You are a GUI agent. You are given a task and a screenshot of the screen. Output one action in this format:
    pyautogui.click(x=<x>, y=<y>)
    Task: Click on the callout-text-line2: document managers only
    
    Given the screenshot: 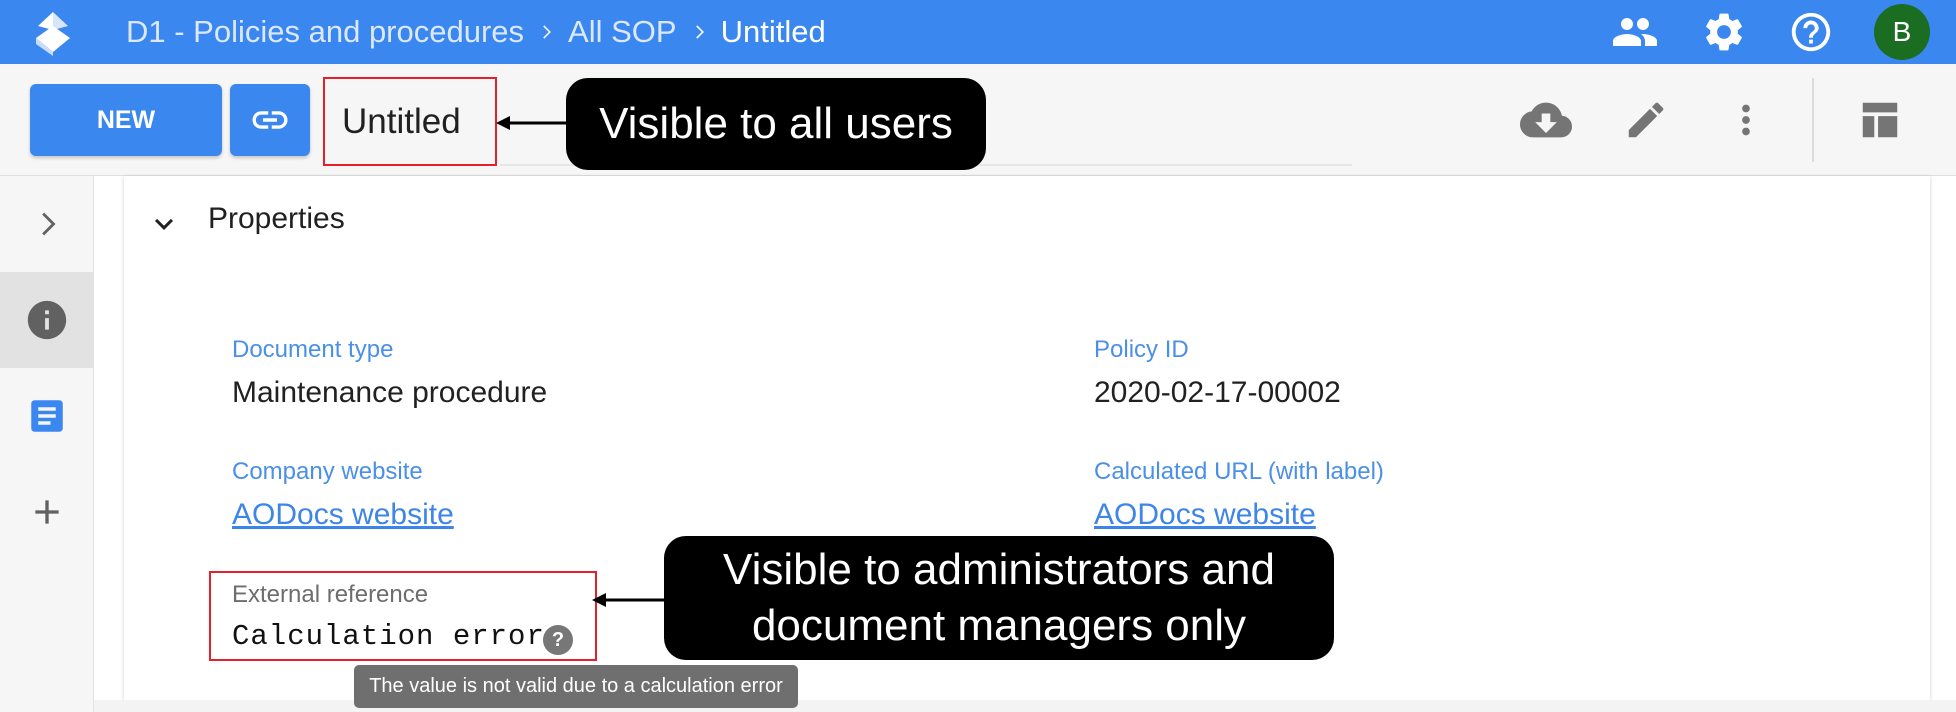 What is the action you would take?
    pyautogui.click(x=999, y=625)
    